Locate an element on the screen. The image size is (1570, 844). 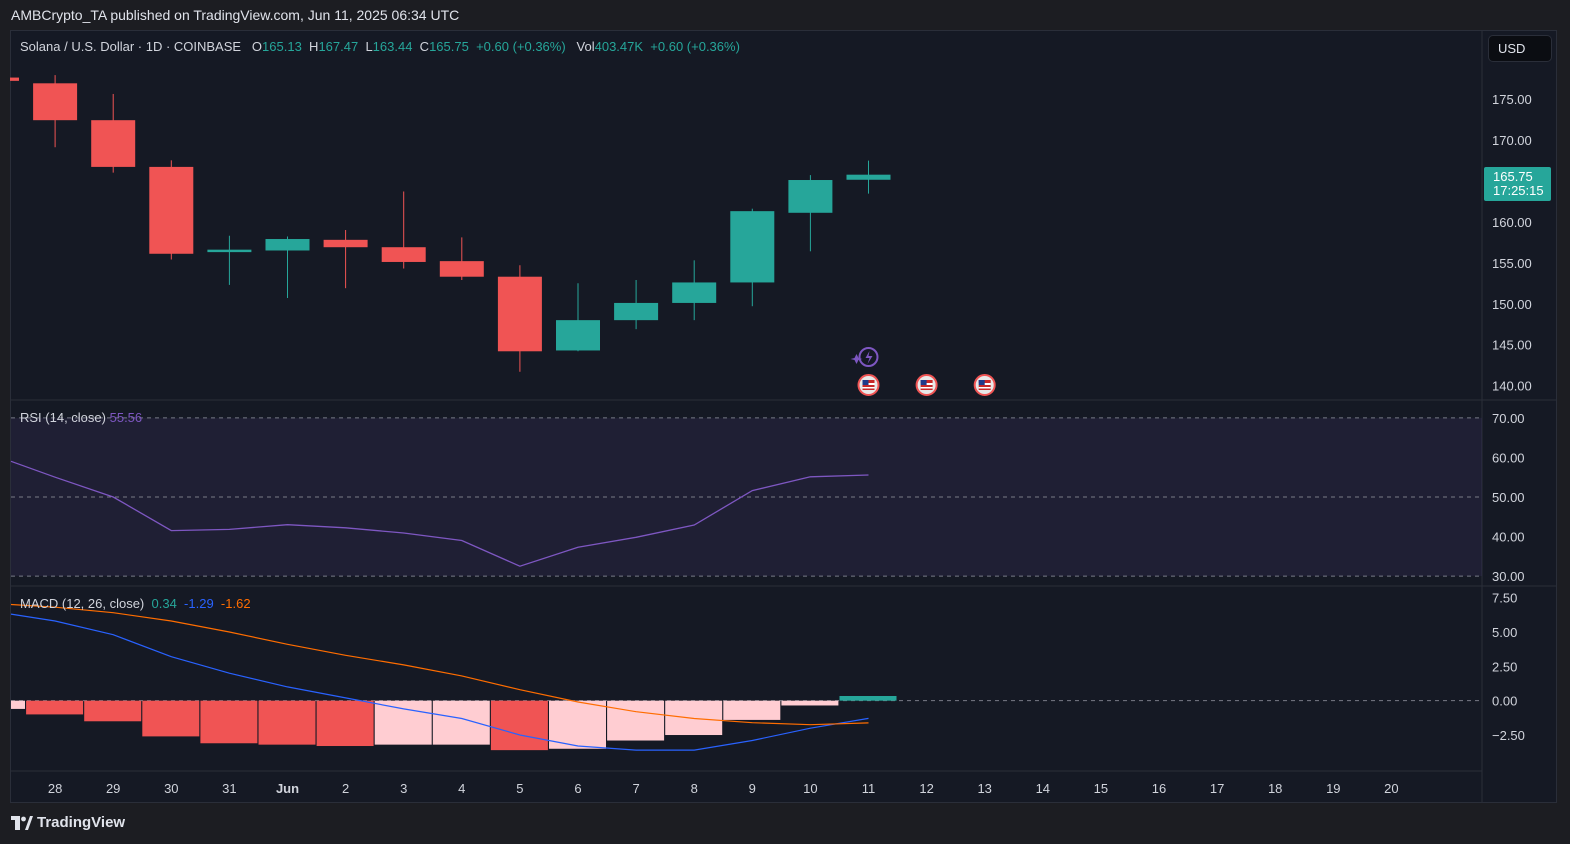
macd-label: MACD (12, 26, close) is located at coordinates (82, 603).